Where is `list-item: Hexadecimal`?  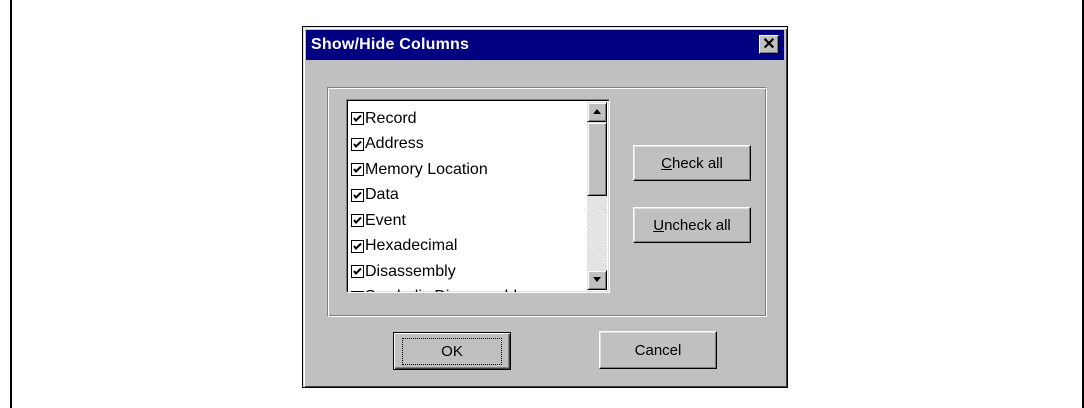
list-item: Hexadecimal is located at coordinates (467, 247).